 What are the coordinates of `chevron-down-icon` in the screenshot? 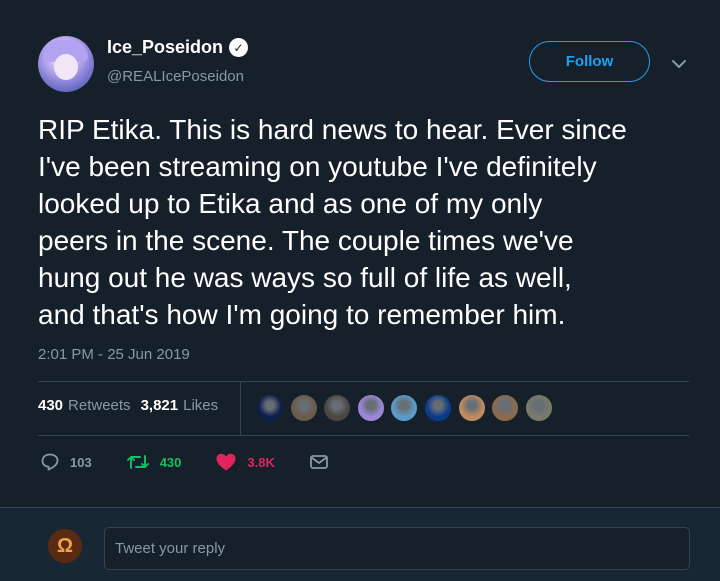 It's located at (679, 64).